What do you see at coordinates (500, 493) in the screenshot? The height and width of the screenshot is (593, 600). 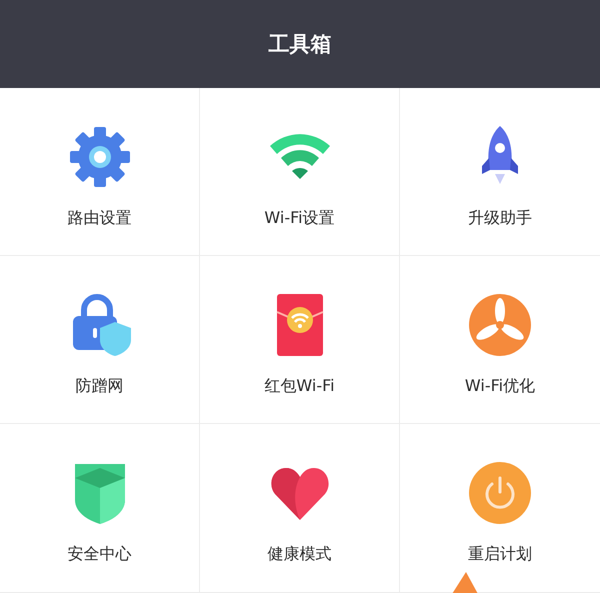 I see `power-icon` at bounding box center [500, 493].